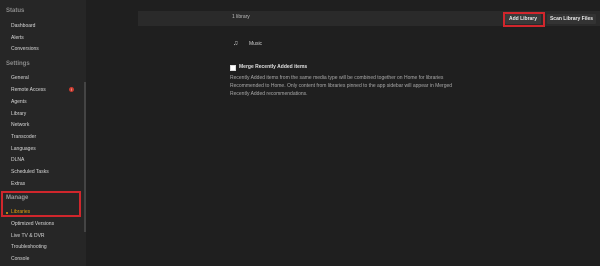 The height and width of the screenshot is (266, 600). I want to click on sidebar-scrollbar, so click(85, 157).